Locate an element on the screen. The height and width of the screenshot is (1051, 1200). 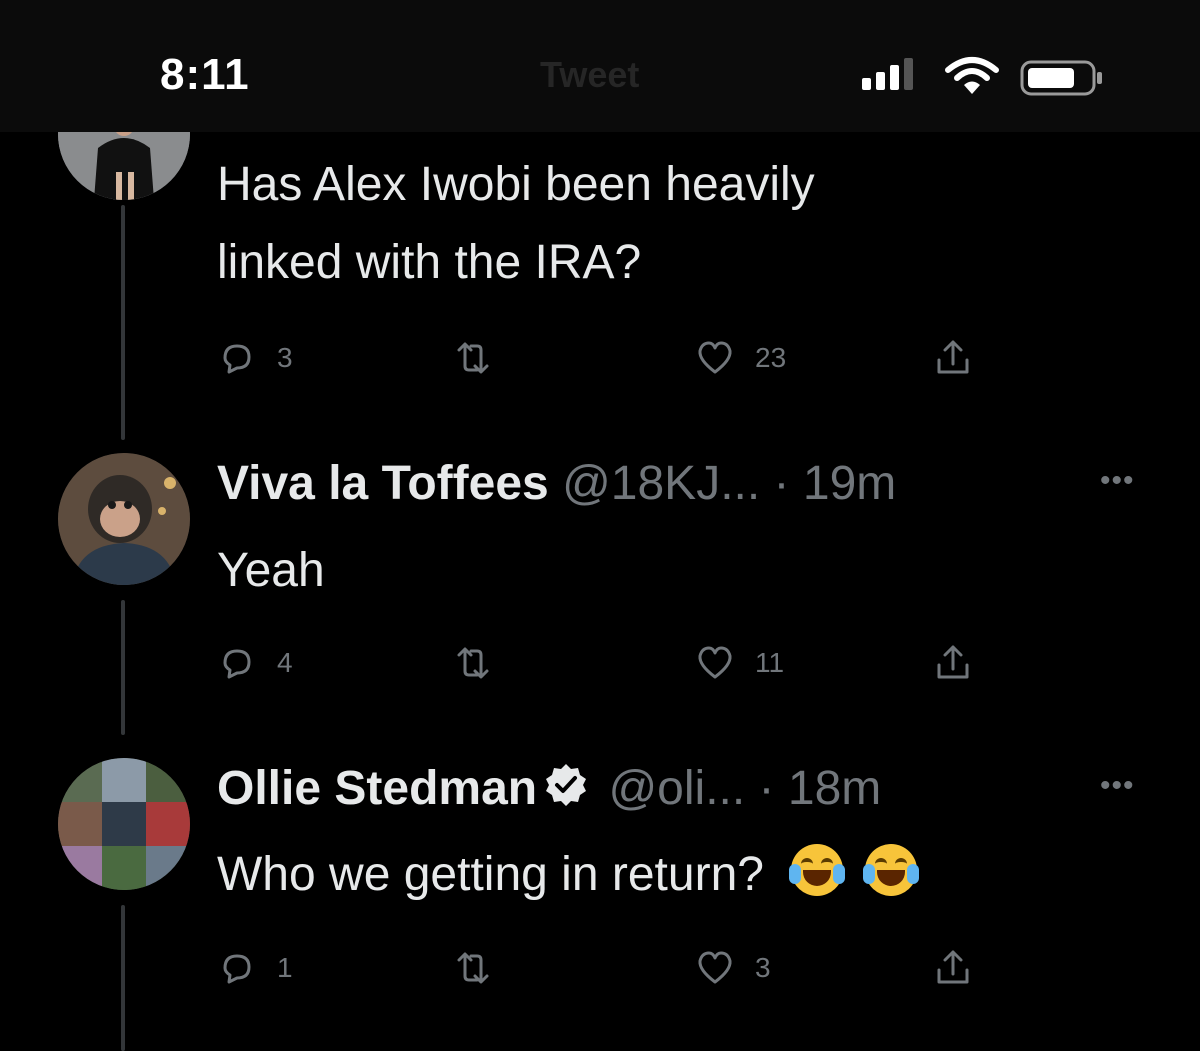
verified-icon is located at coordinates (566, 785).